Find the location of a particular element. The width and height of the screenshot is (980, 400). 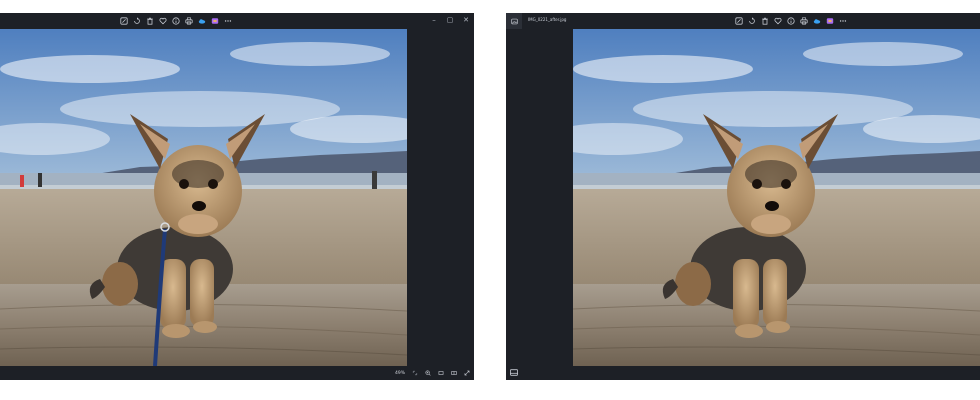

close-button: ✕ is located at coordinates (466, 20).